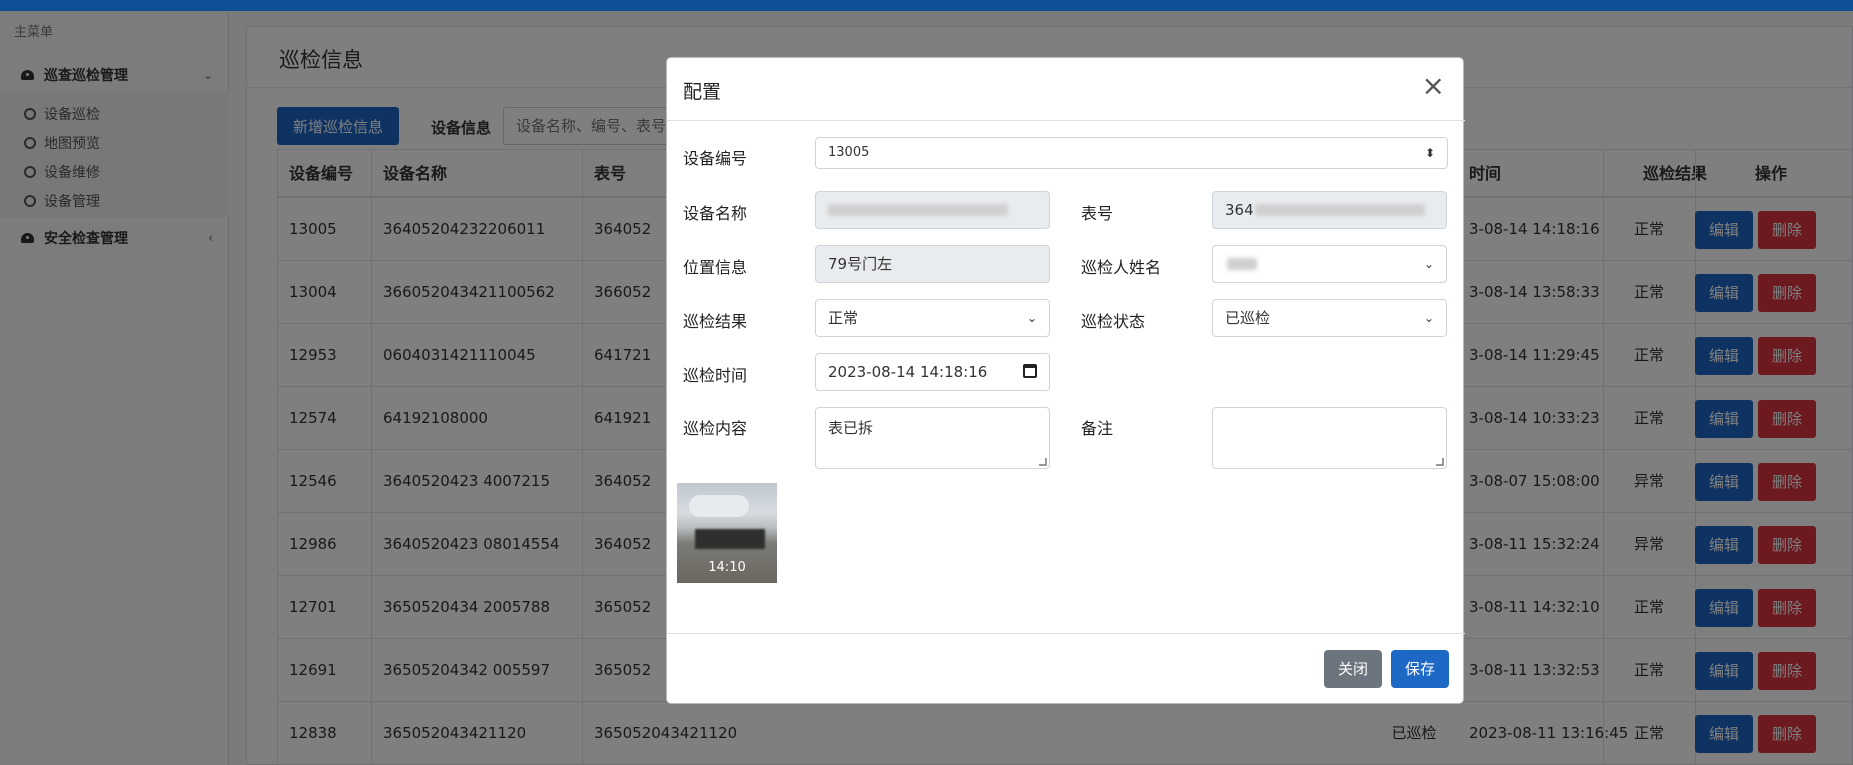  What do you see at coordinates (1121, 267) in the screenshot?
I see `inspector-label: 巡检人姓名` at bounding box center [1121, 267].